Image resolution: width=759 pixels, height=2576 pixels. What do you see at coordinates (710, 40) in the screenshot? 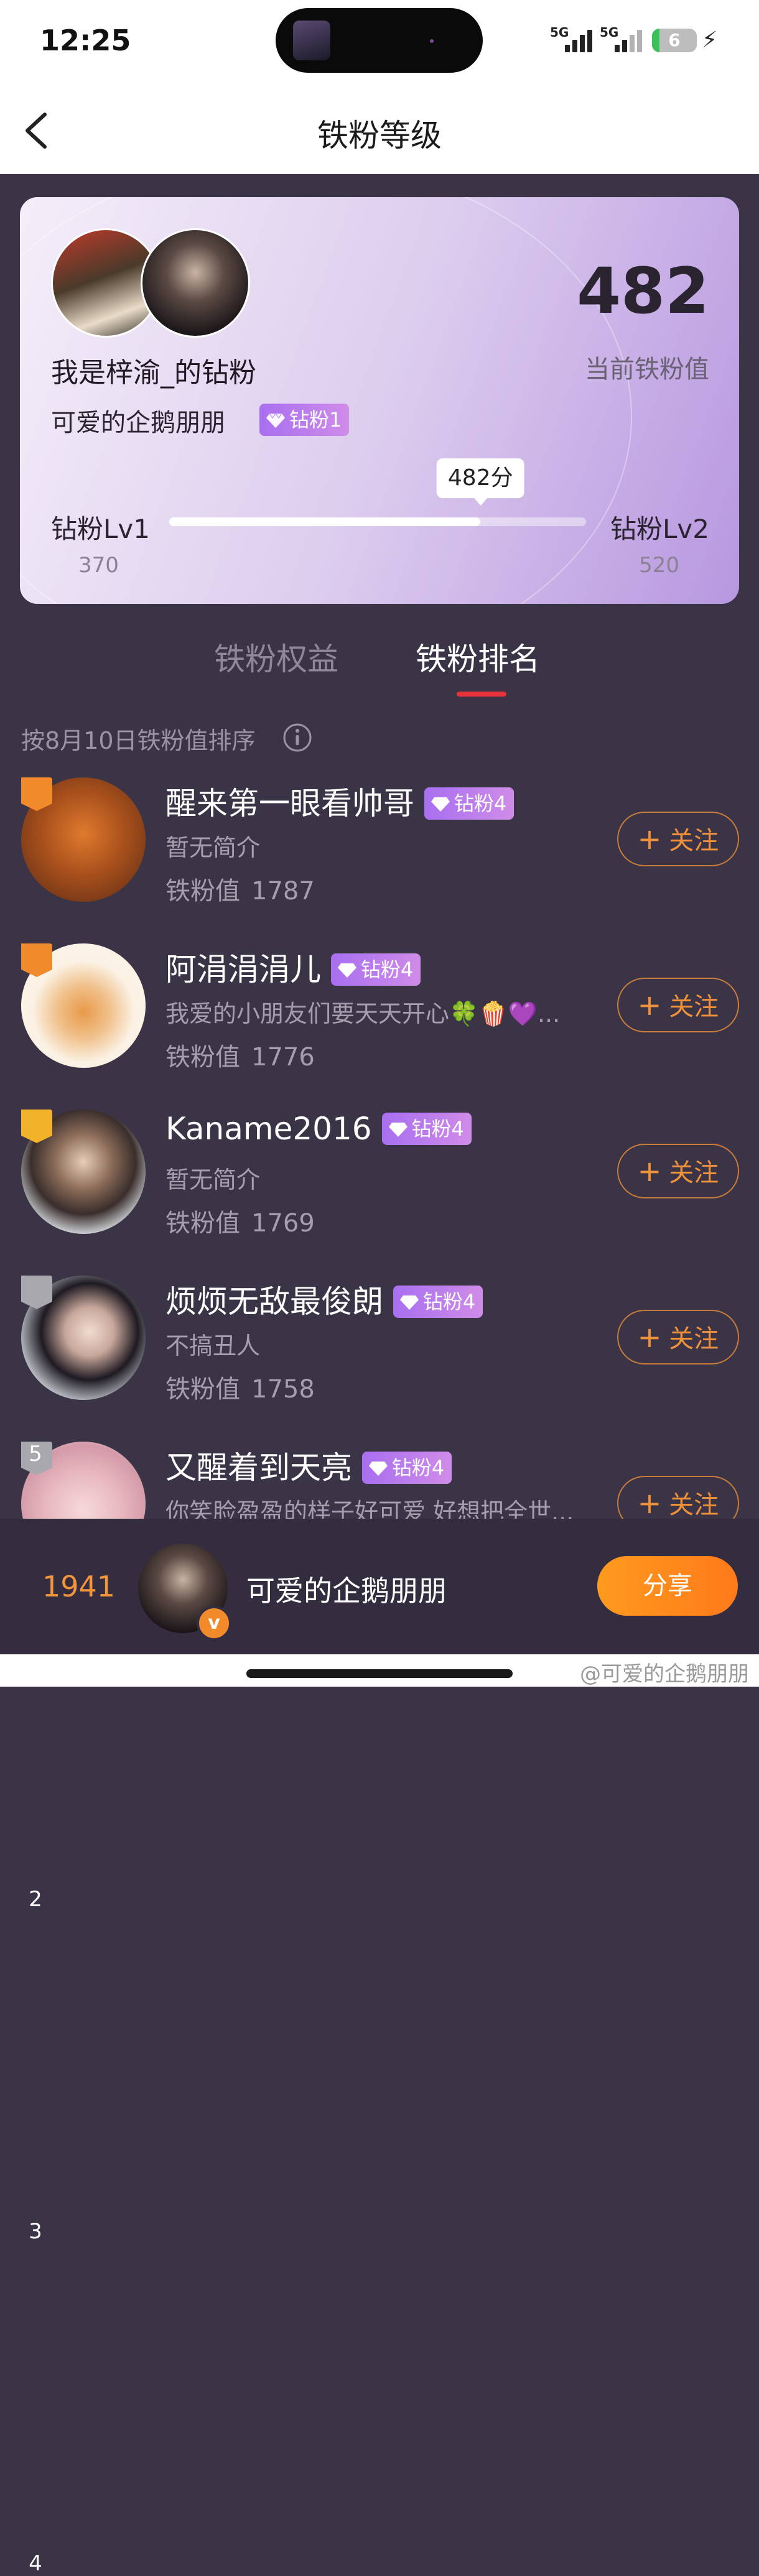
I see `charging-icon: ⚡` at bounding box center [710, 40].